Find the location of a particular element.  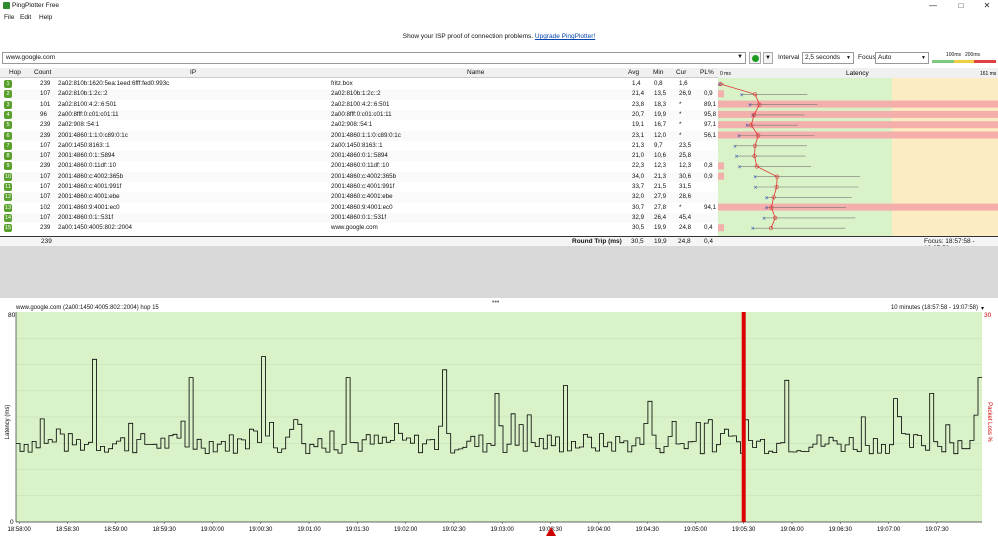

focus-label: Focus is located at coordinates (867, 57).